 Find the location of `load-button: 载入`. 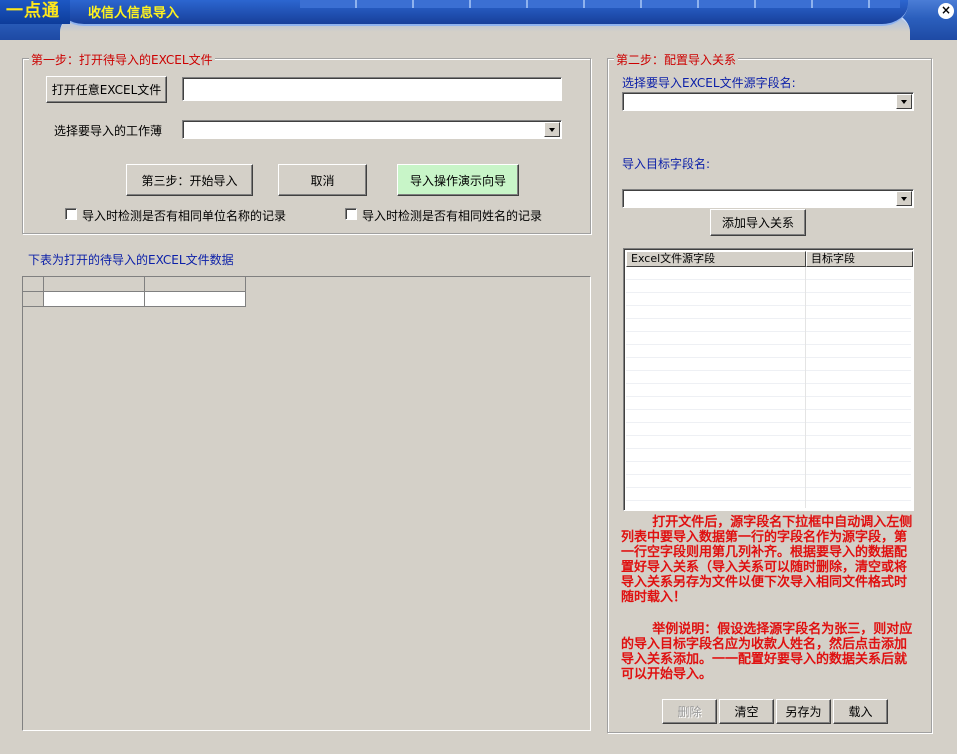

load-button: 载入 is located at coordinates (860, 711).